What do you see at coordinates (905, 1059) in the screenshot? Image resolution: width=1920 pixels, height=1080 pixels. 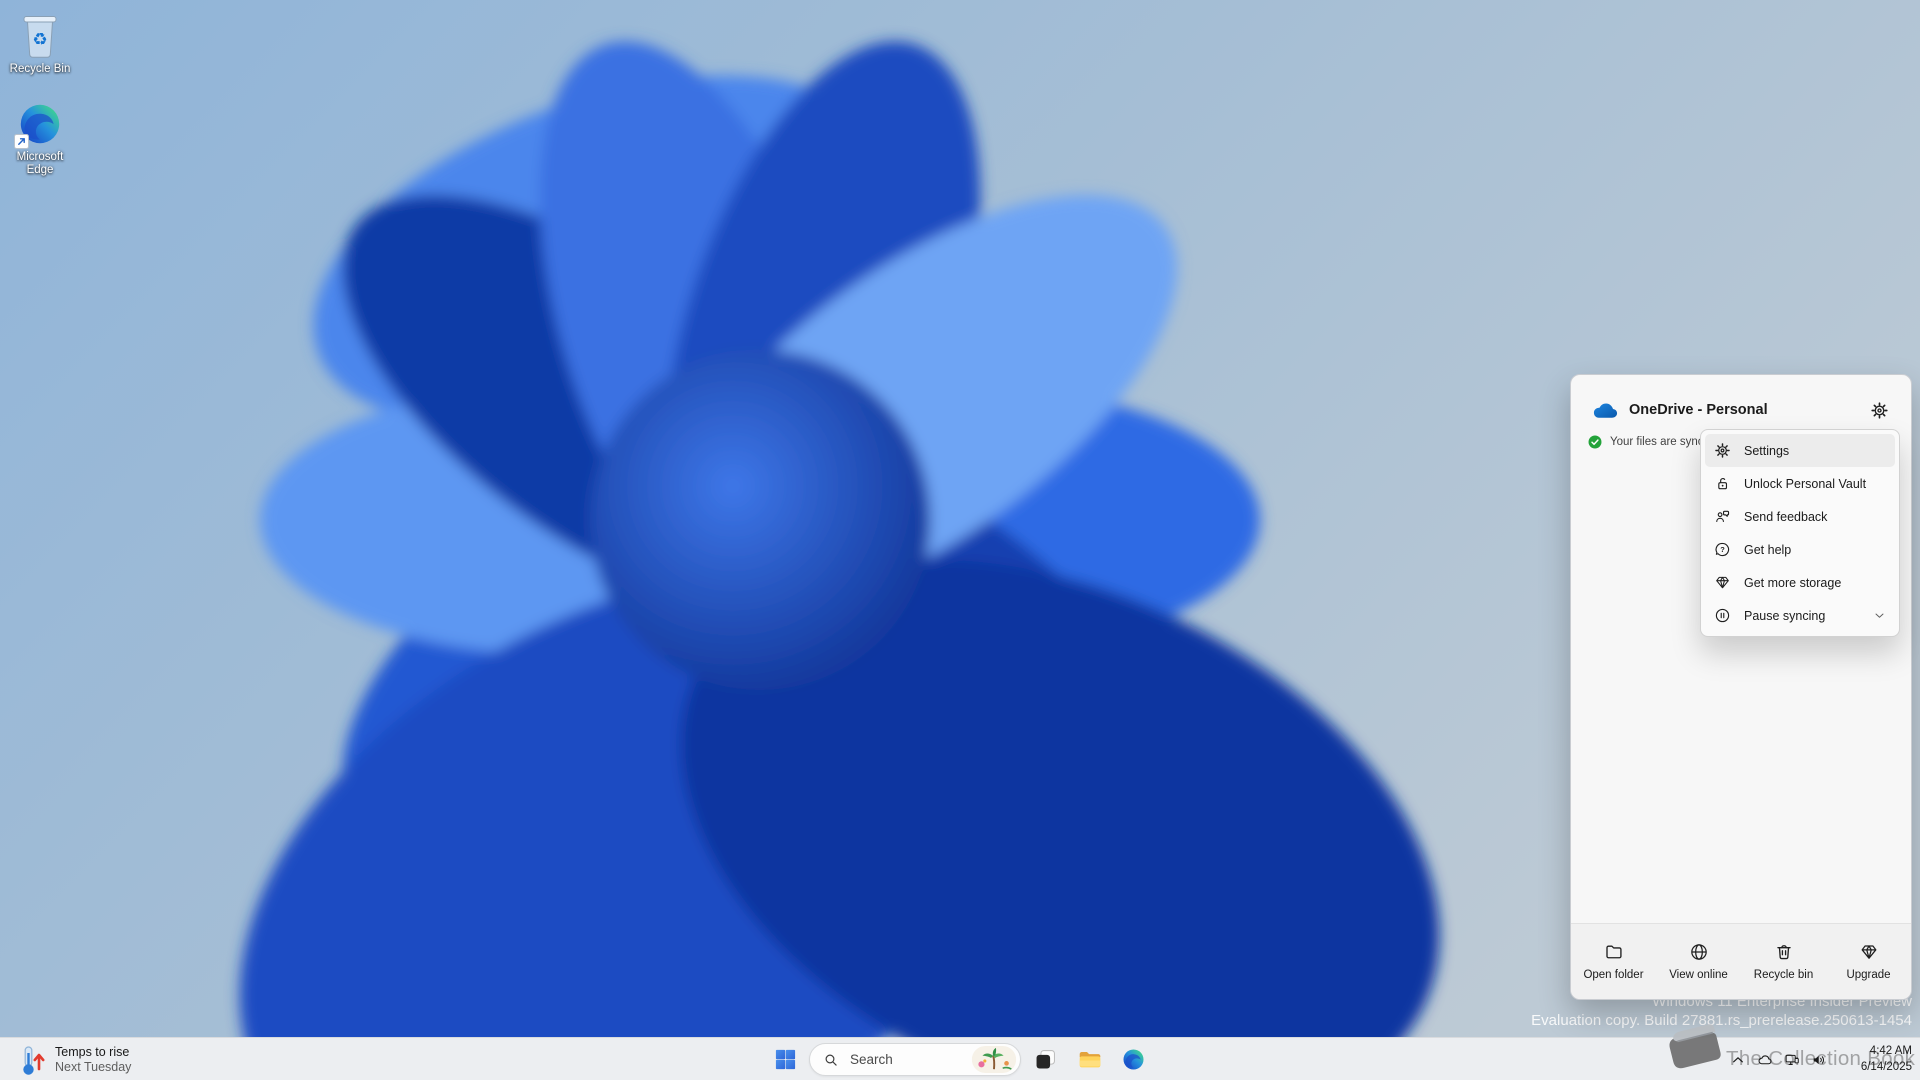 I see `search-input` at bounding box center [905, 1059].